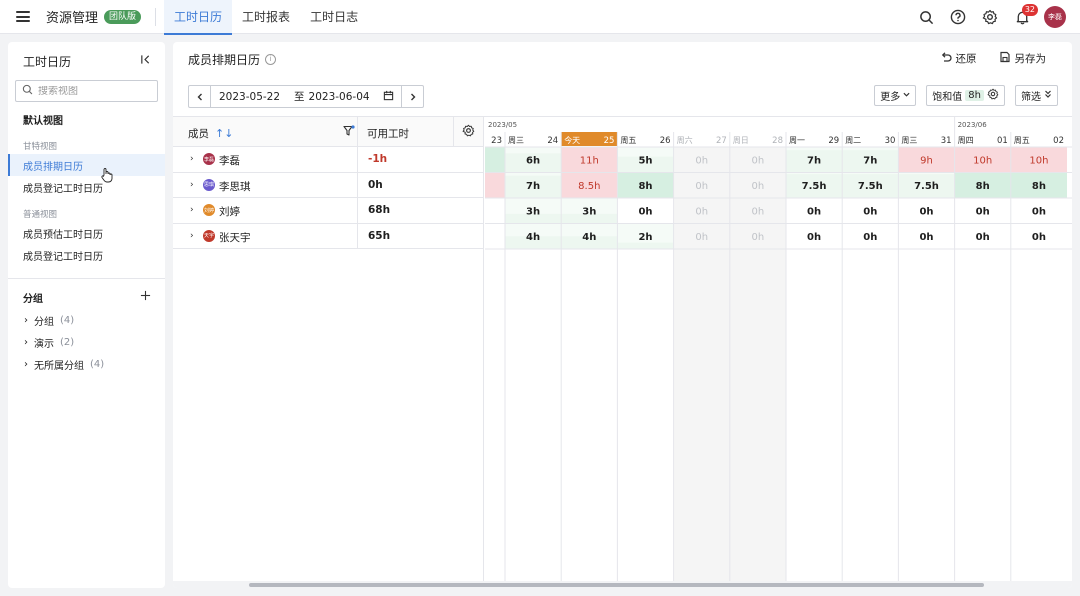 The height and width of the screenshot is (596, 1080). Describe the element at coordinates (86, 119) in the screenshot. I see `default-view-item: 默认视图` at that location.